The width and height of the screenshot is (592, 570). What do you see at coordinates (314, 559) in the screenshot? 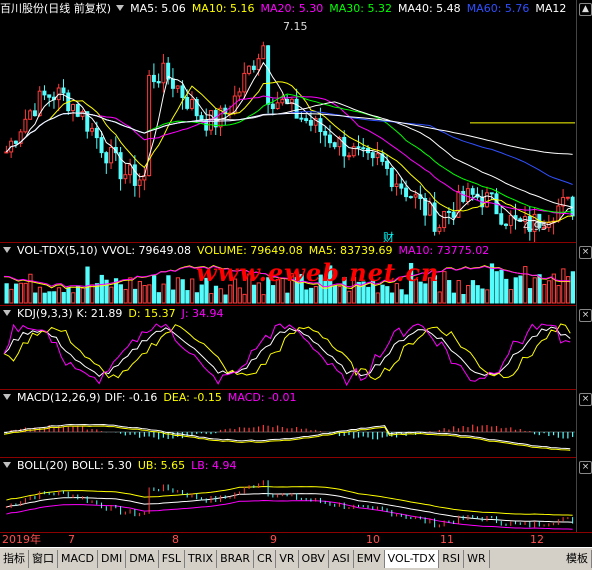
I see `tab-obv: OBV` at bounding box center [314, 559].